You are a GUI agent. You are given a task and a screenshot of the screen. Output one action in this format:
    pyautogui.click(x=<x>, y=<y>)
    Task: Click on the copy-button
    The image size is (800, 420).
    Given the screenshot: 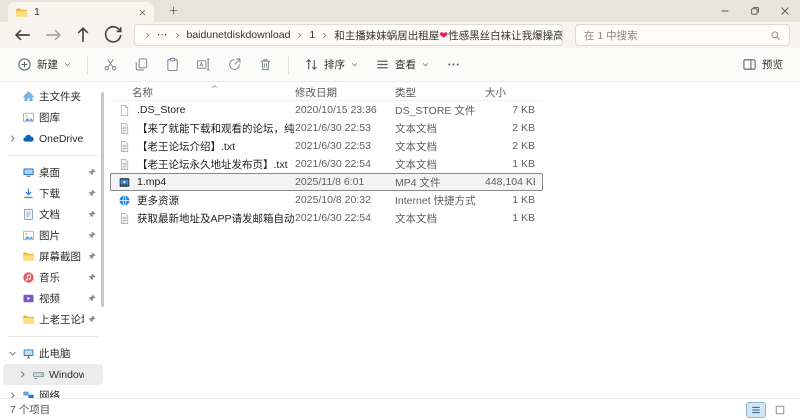 What is the action you would take?
    pyautogui.click(x=141, y=64)
    